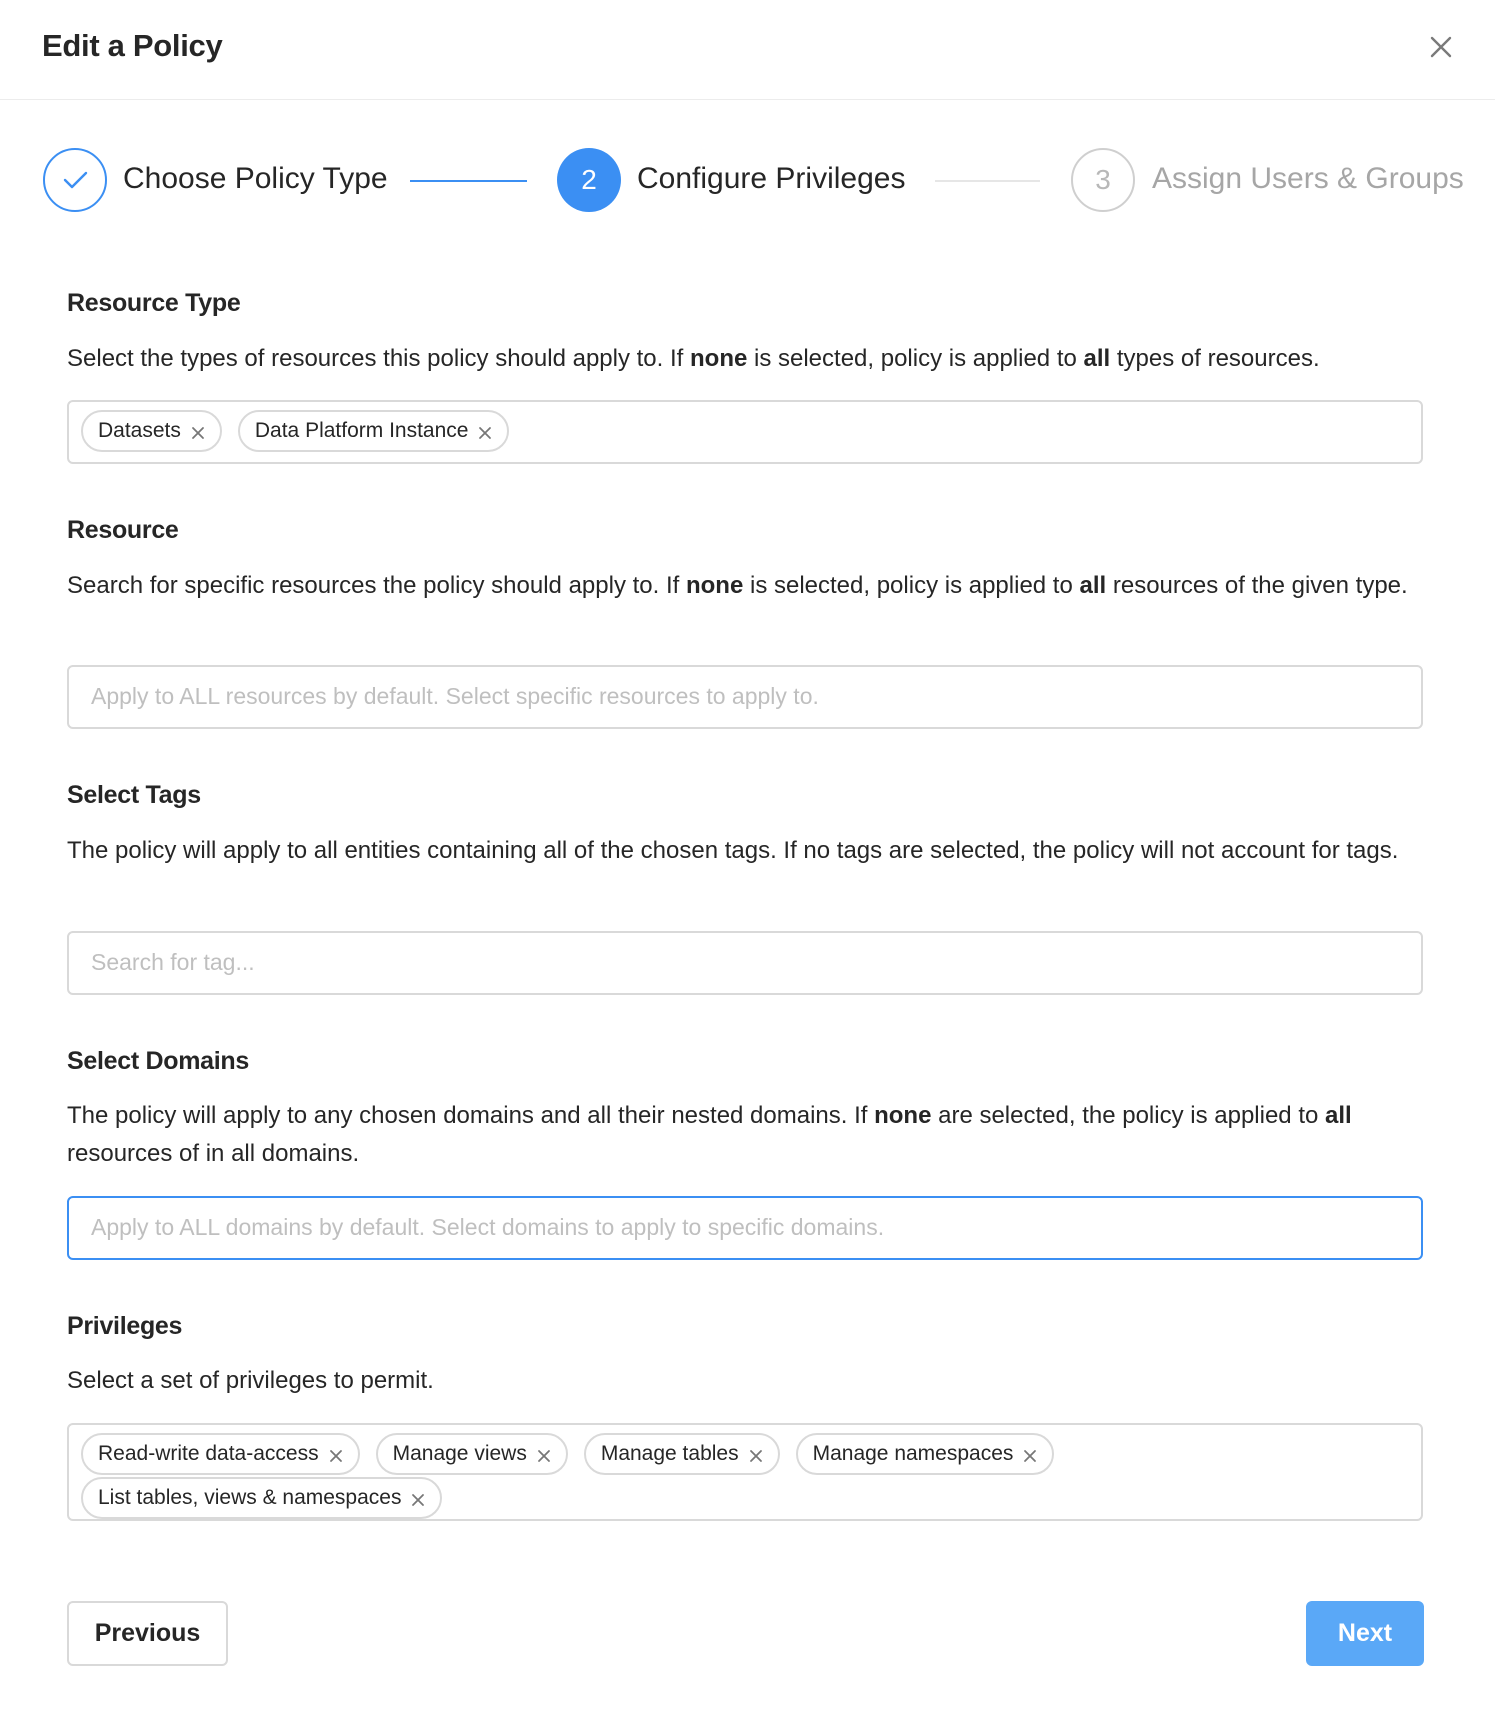 This screenshot has height=1710, width=1495. I want to click on resource-title: Resource, so click(123, 530).